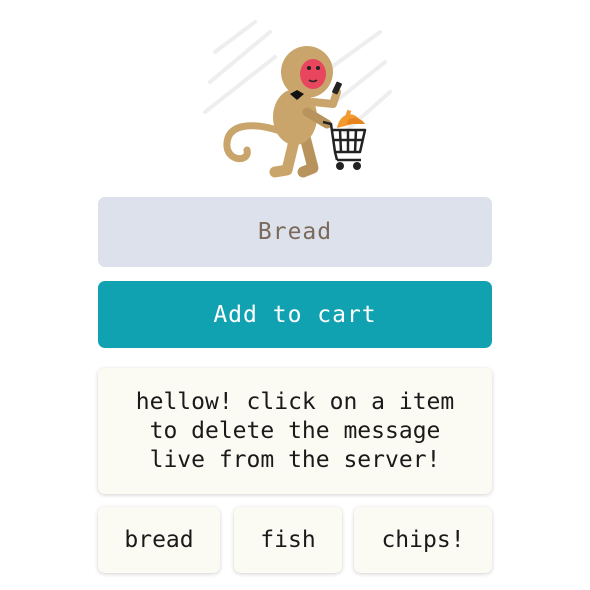 The width and height of the screenshot is (590, 590). What do you see at coordinates (297, 99) in the screenshot?
I see `monkey-shopping-cart-illustration` at bounding box center [297, 99].